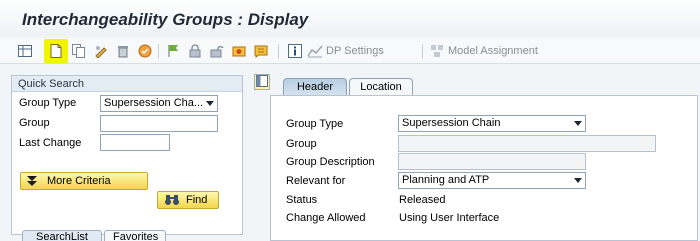  I want to click on title-bar: Interchangeability Groups : Display, so click(350, 18).